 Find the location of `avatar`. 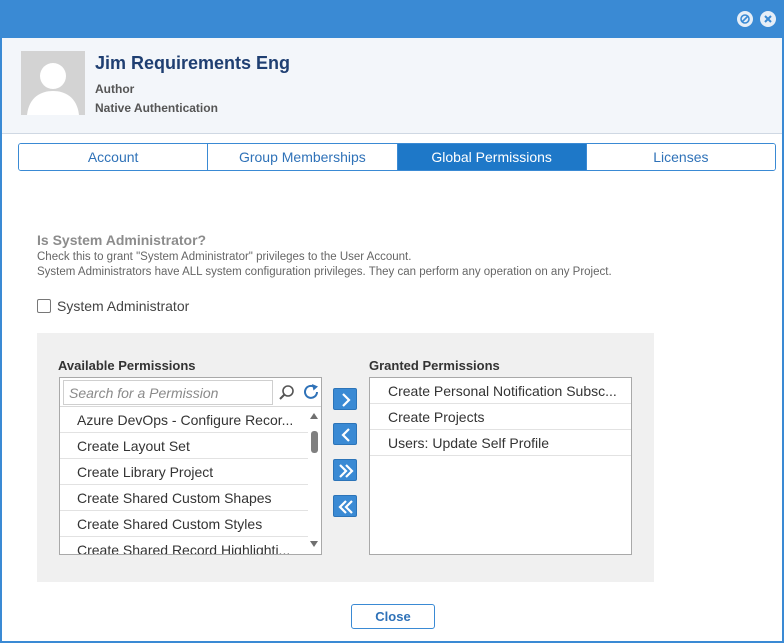

avatar is located at coordinates (53, 83).